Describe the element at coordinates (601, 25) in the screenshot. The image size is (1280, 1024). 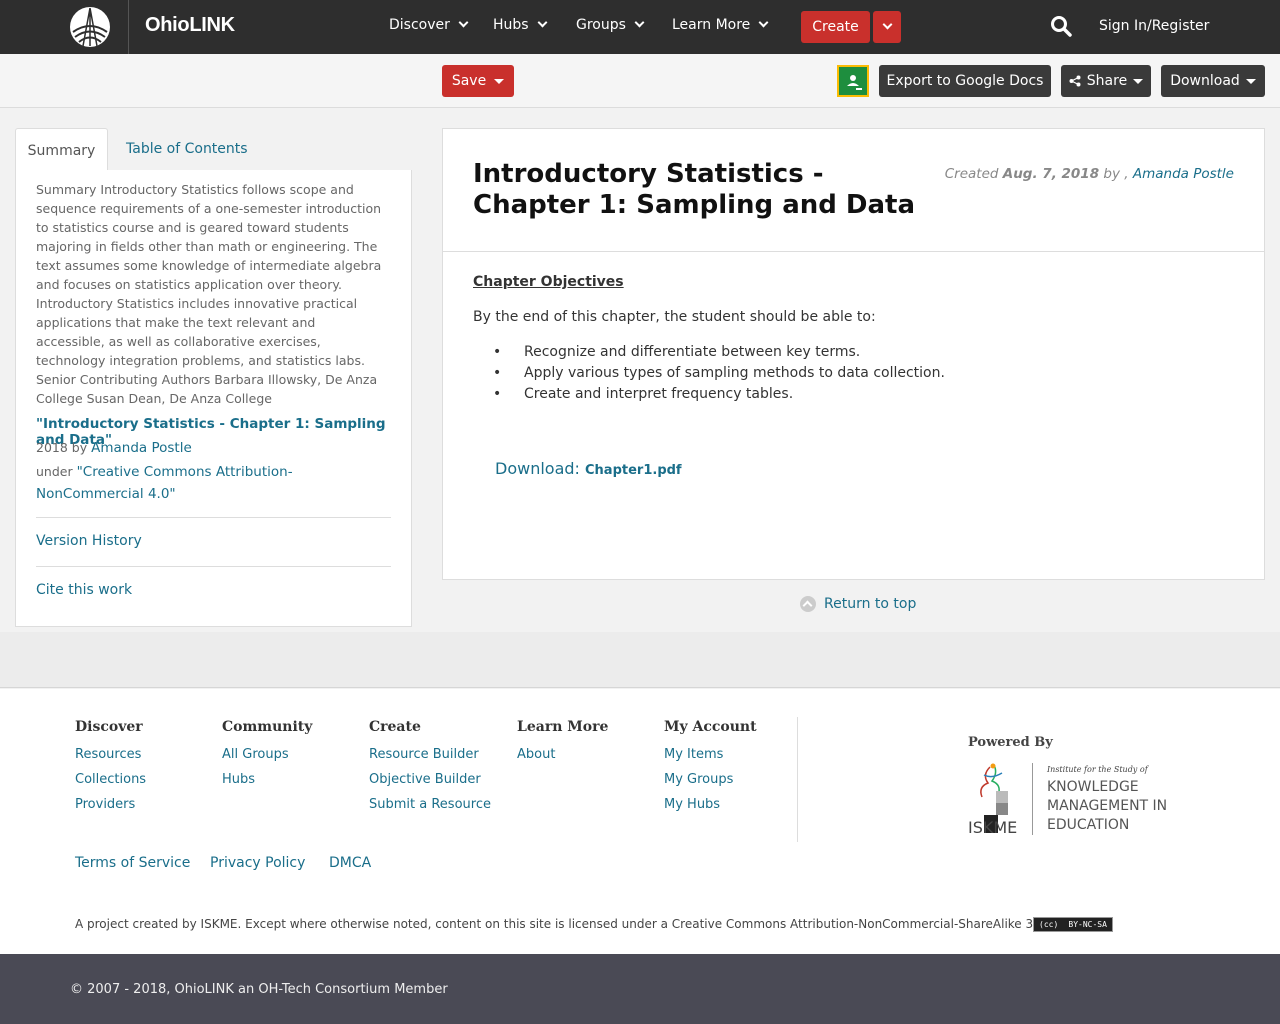
I see `nav-menu-label: Groups` at that location.